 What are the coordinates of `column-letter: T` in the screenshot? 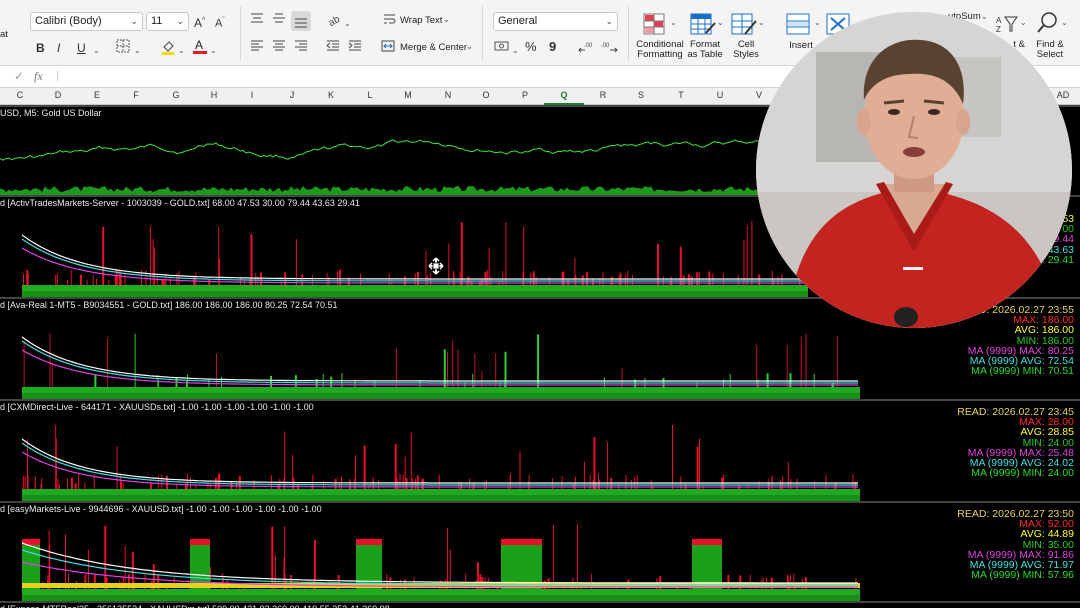 It's located at (681, 95).